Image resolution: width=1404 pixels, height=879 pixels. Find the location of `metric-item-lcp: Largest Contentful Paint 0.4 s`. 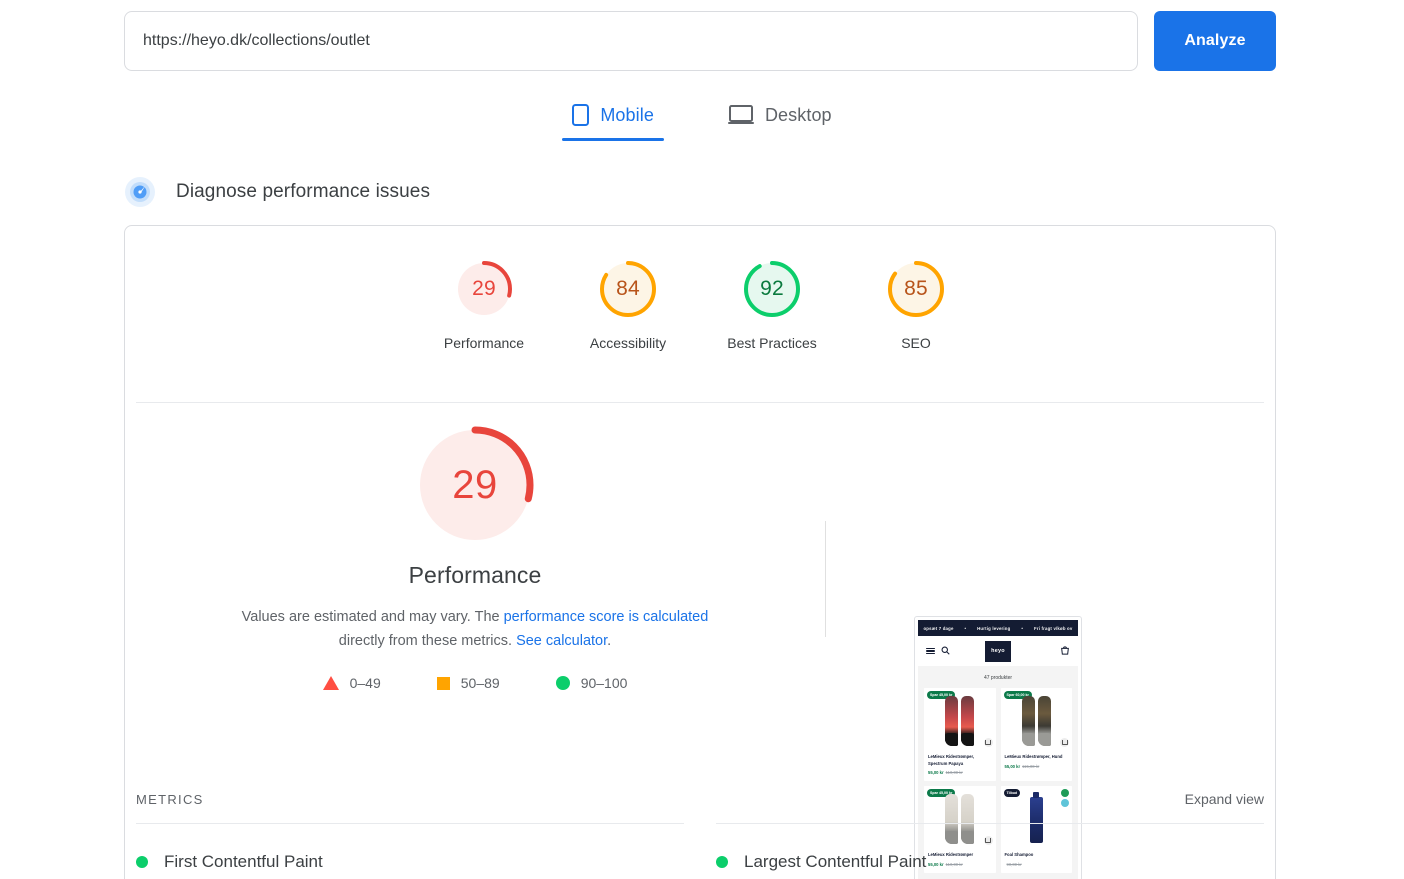

metric-item-lcp: Largest Contentful Paint 0.4 s is located at coordinates (990, 851).